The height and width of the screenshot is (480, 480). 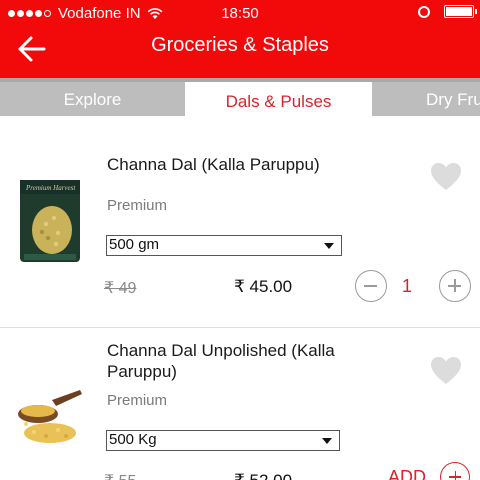 I want to click on nav-bar: Groceries & Staples, so click(x=240, y=53).